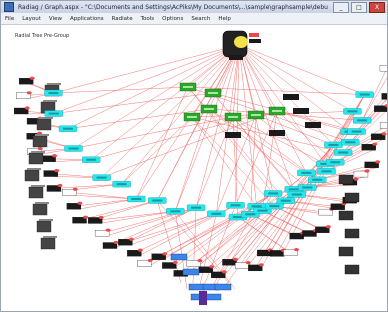 The height and width of the screenshot is (312, 388). What do you see at coordinates (341, 7) in the screenshot?
I see `minimize-button: _` at bounding box center [341, 7].